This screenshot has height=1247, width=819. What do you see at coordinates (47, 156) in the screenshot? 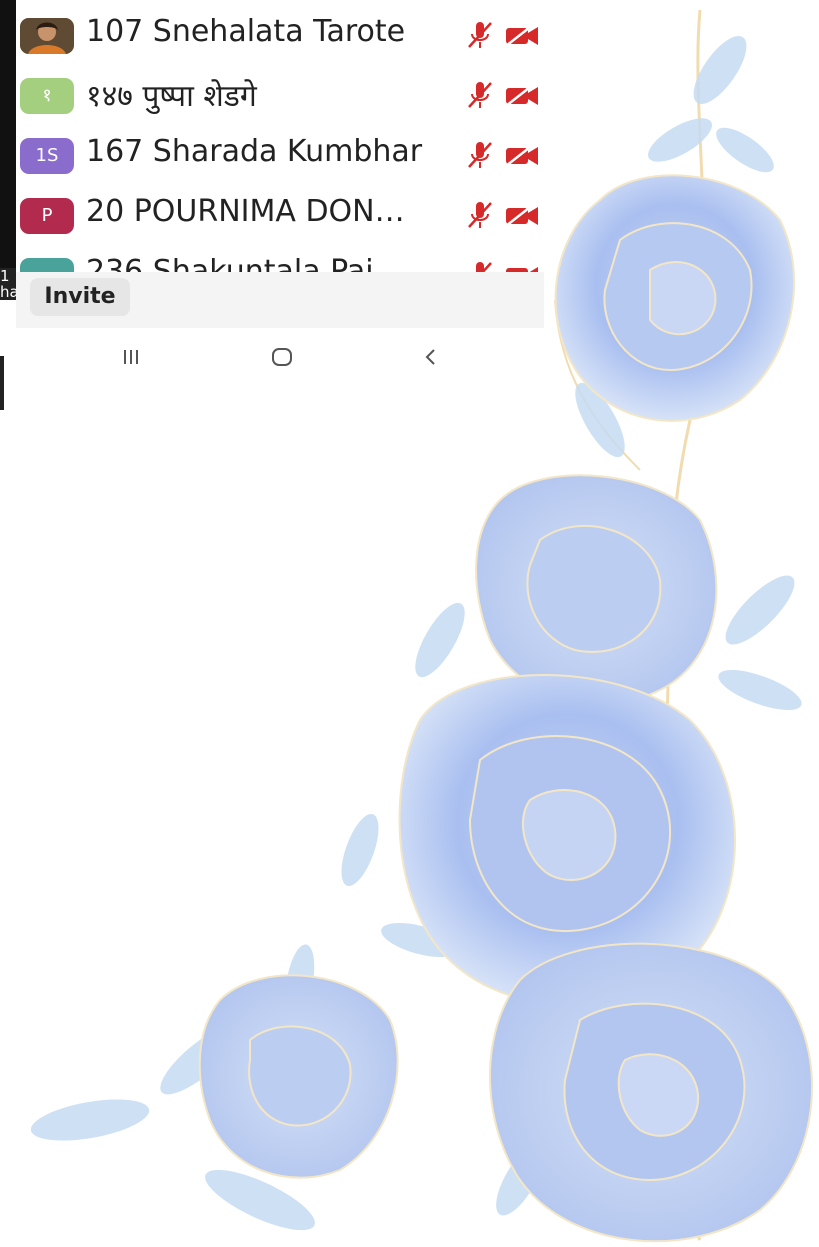
I see `participant-avatar: 1S` at bounding box center [47, 156].